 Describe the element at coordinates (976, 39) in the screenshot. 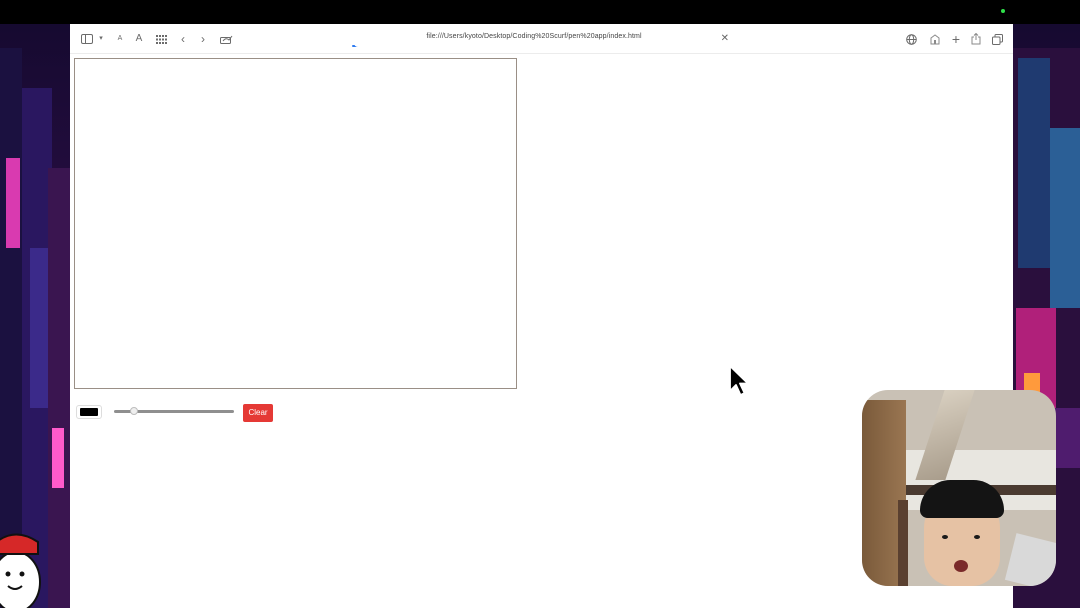

I see `share-icon` at that location.